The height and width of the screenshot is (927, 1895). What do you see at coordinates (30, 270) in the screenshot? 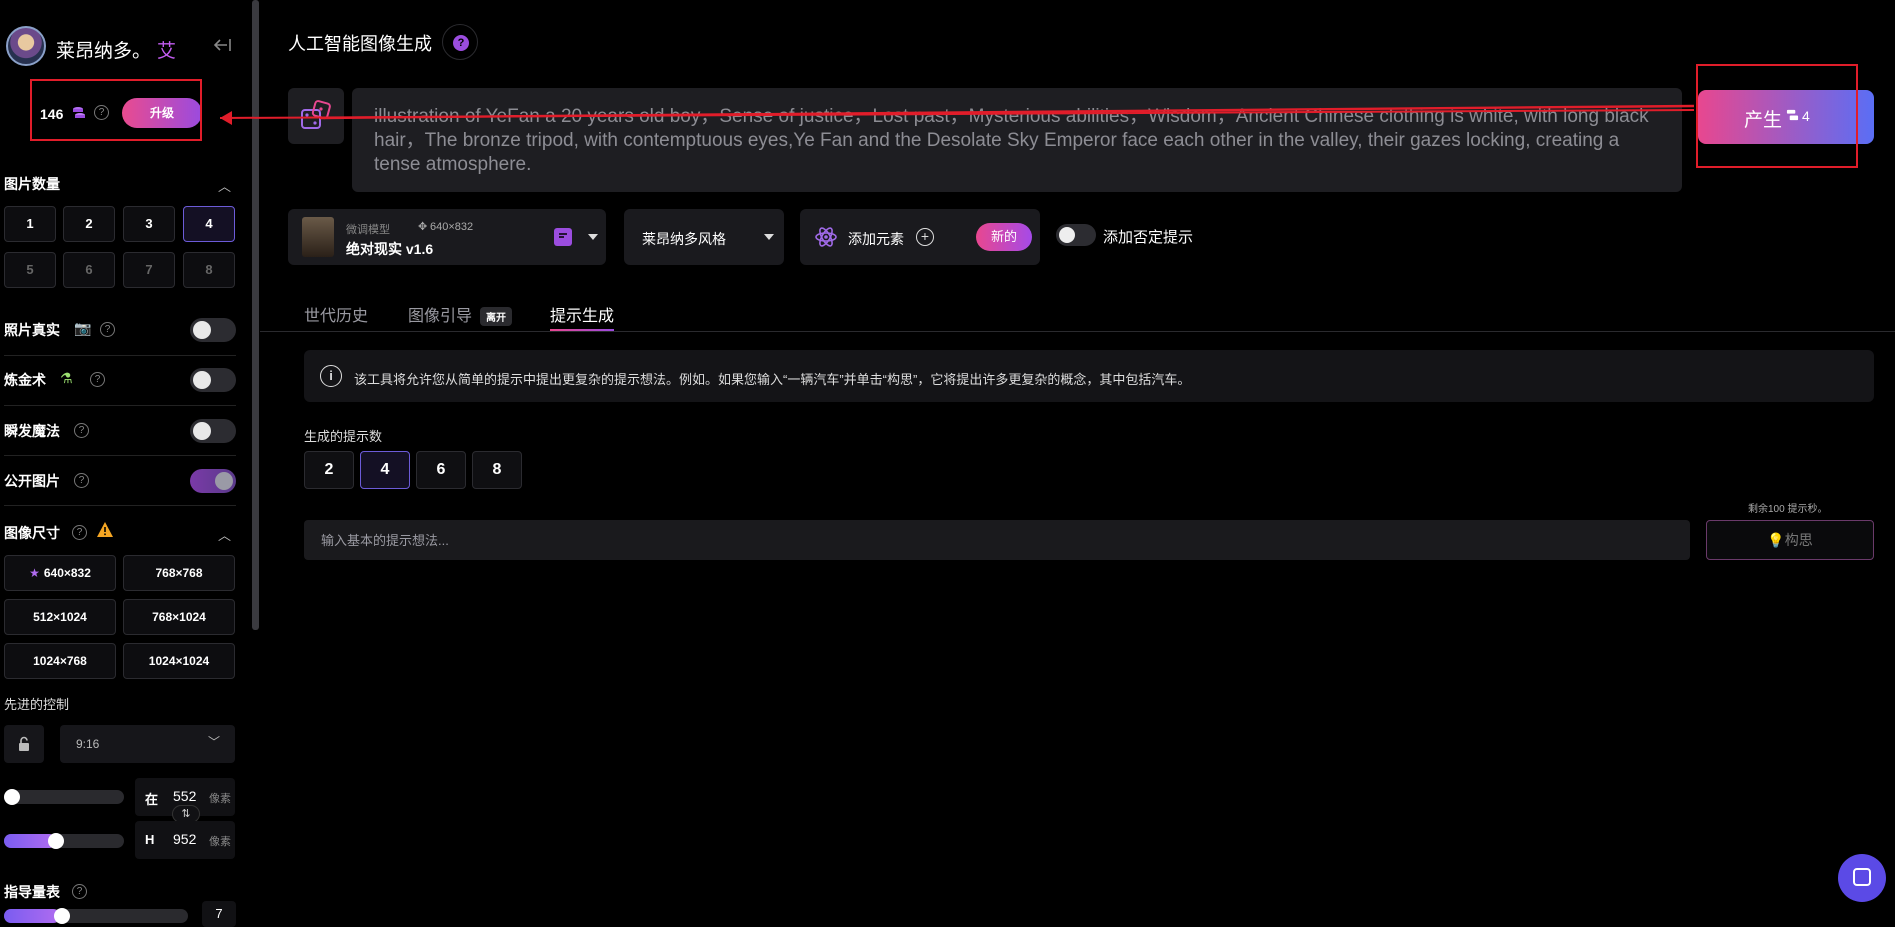
I see `image-count-5: 5` at bounding box center [30, 270].